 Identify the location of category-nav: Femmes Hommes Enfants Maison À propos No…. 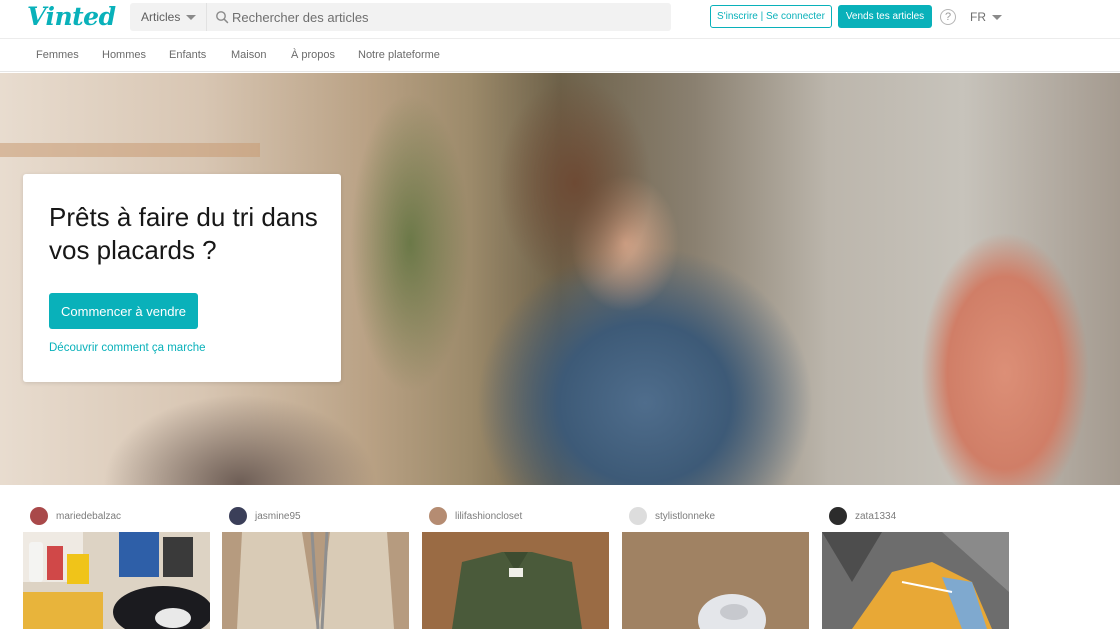
(560, 55).